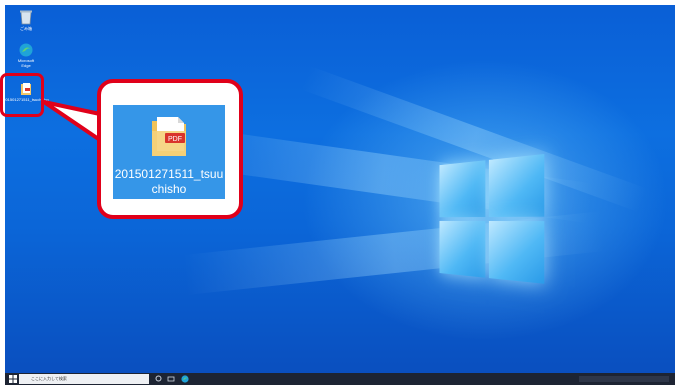  I want to click on zoom-callout: PDF 201501271511_tsuuchisho, so click(170, 149).